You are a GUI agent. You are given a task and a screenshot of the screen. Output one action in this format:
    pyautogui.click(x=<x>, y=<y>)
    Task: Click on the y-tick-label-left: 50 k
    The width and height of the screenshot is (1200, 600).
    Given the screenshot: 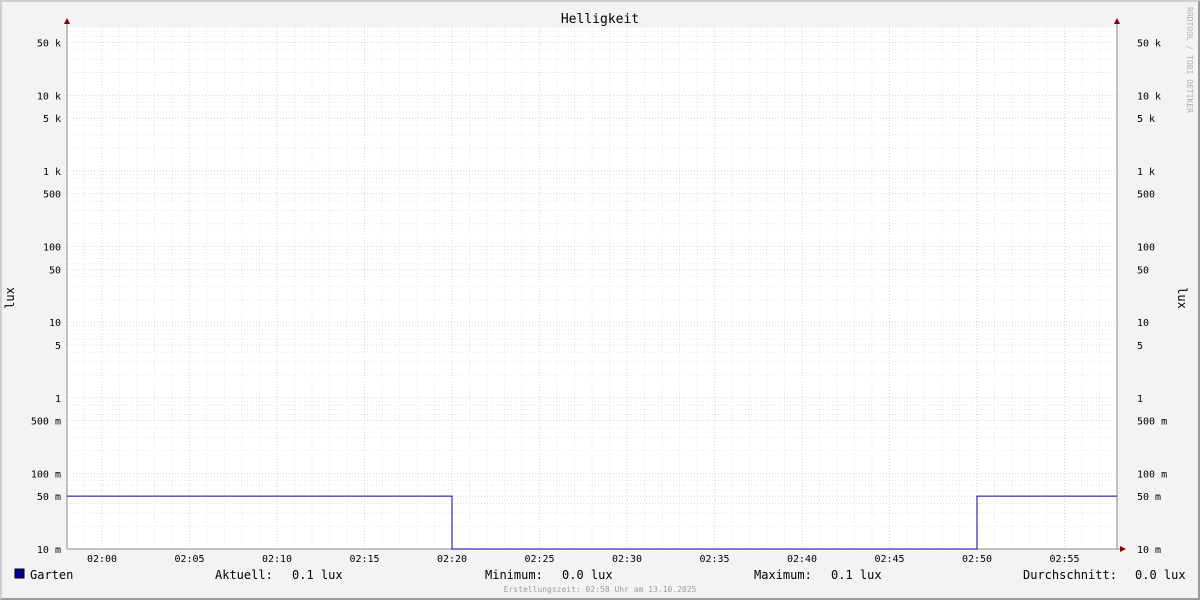 What is the action you would take?
    pyautogui.click(x=49, y=43)
    